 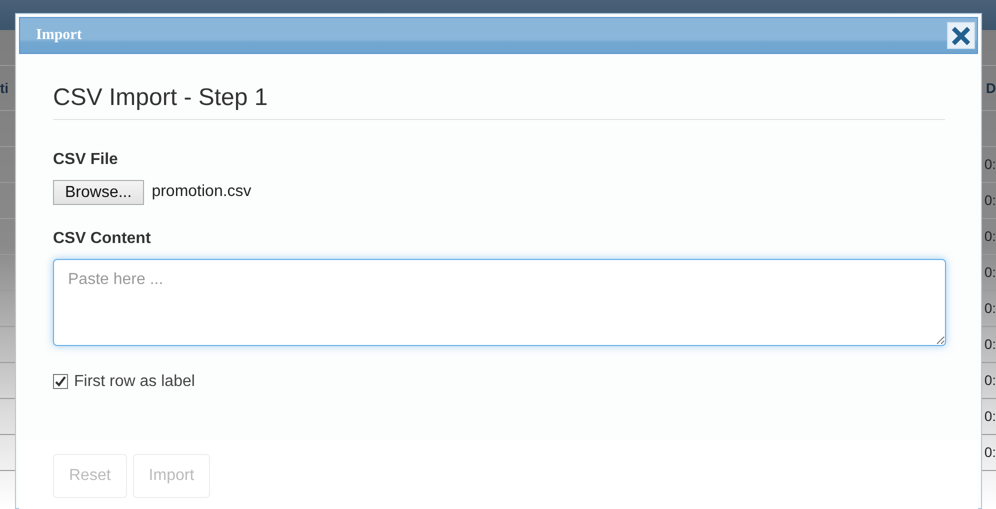 I want to click on file-name: promotion.csv, so click(x=202, y=192).